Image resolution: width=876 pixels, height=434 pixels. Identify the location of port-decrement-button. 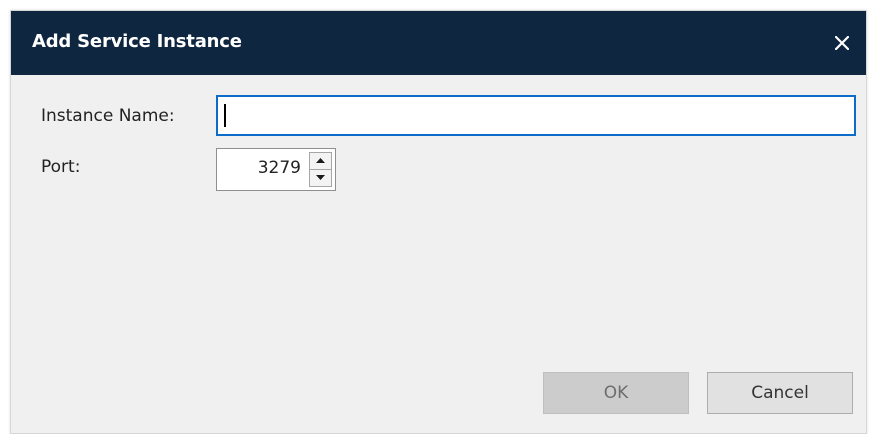
(320, 178).